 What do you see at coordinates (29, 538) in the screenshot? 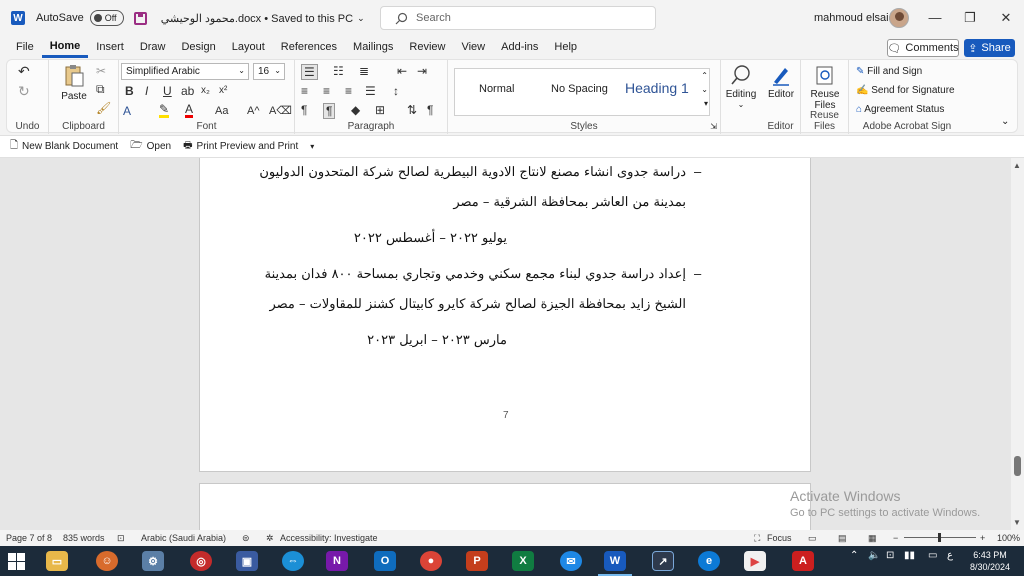
I see `page-count: Page 7 of 8` at bounding box center [29, 538].